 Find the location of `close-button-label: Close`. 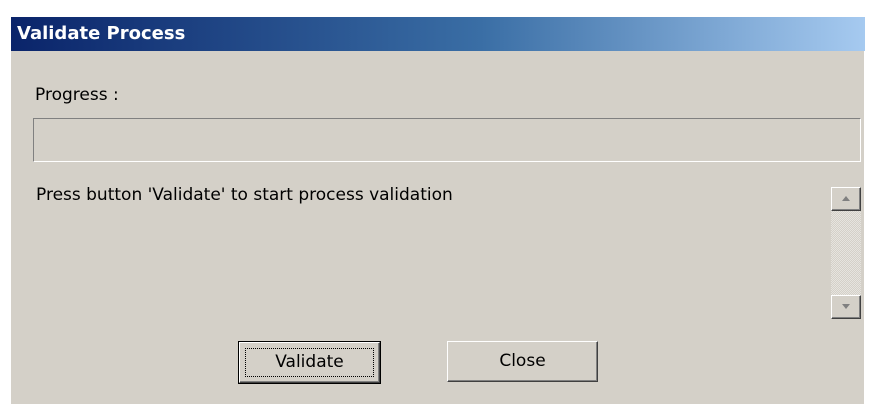

close-button-label: Close is located at coordinates (522, 361).